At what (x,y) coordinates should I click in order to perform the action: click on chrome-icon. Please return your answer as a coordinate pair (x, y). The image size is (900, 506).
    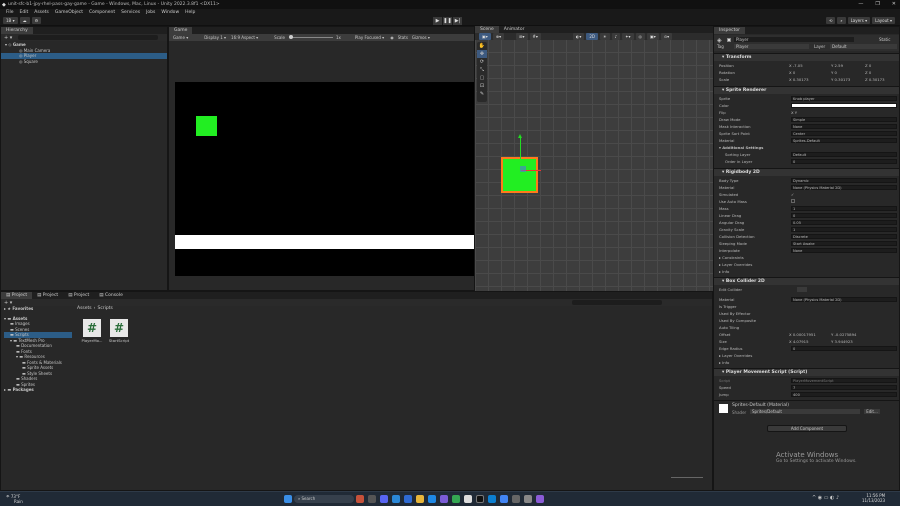
    Looking at the image, I should click on (504, 499).